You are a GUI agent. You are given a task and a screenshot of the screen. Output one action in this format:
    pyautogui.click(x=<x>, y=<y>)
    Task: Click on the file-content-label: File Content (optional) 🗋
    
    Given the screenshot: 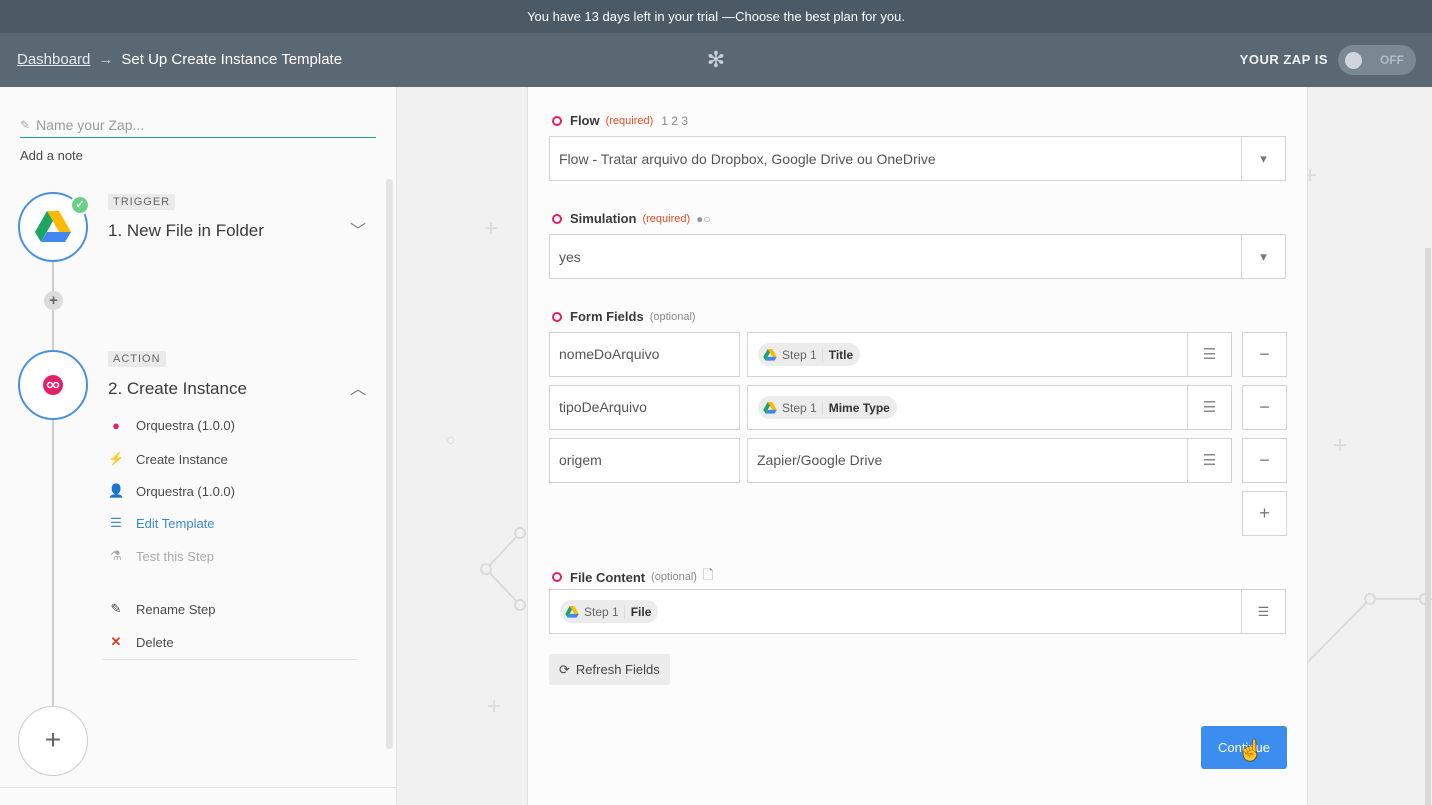 What is the action you would take?
    pyautogui.click(x=632, y=577)
    